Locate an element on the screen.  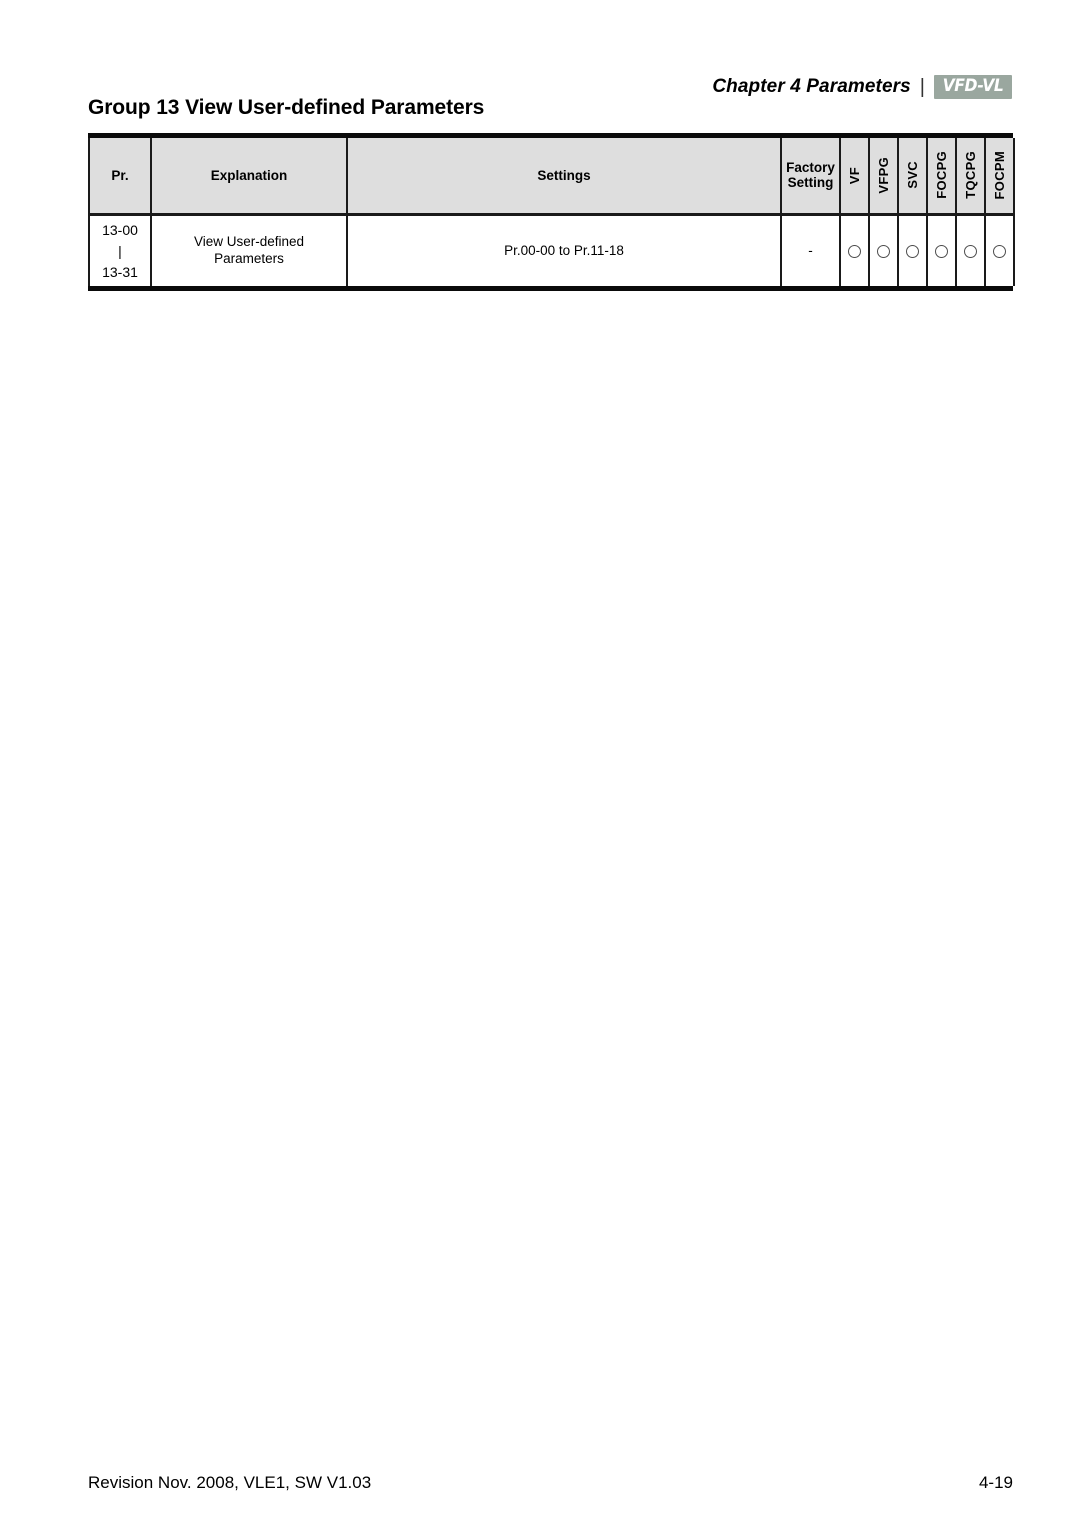
column-header-tqcpg-label: TQCPG is located at coordinates (970, 175).